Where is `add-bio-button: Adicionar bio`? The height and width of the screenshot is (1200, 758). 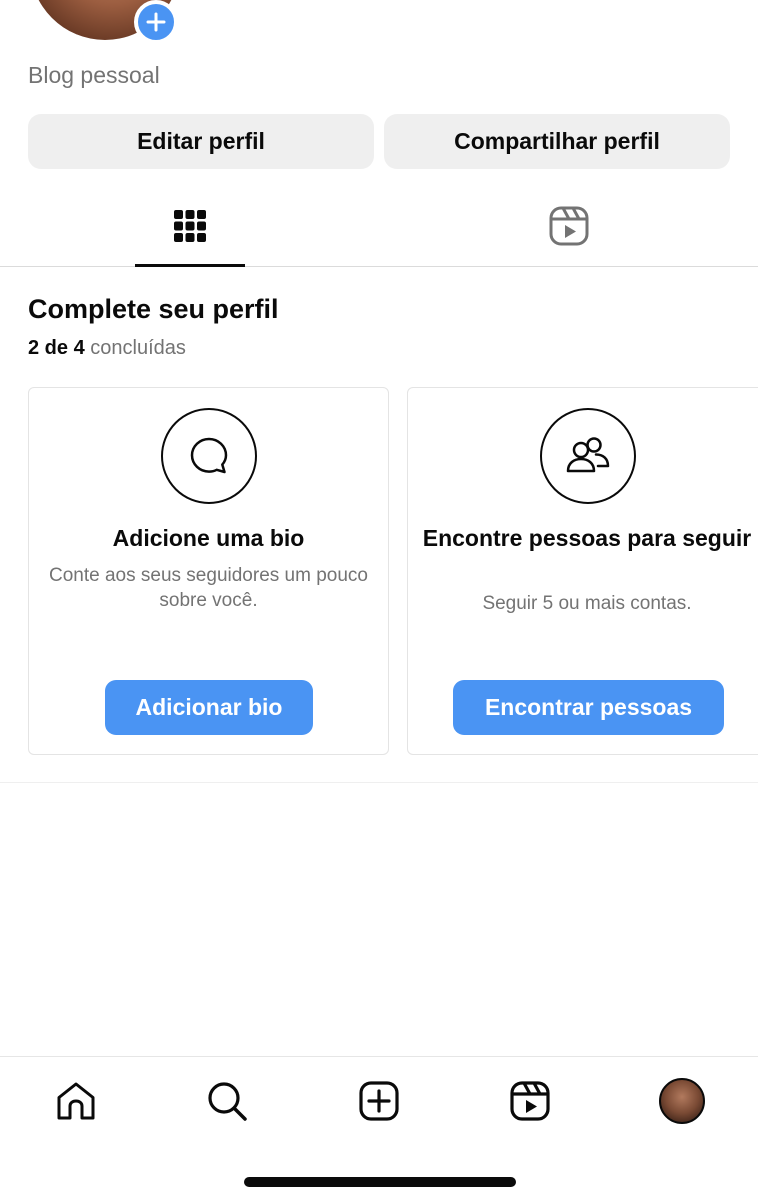
add-bio-button: Adicionar bio is located at coordinates (209, 707).